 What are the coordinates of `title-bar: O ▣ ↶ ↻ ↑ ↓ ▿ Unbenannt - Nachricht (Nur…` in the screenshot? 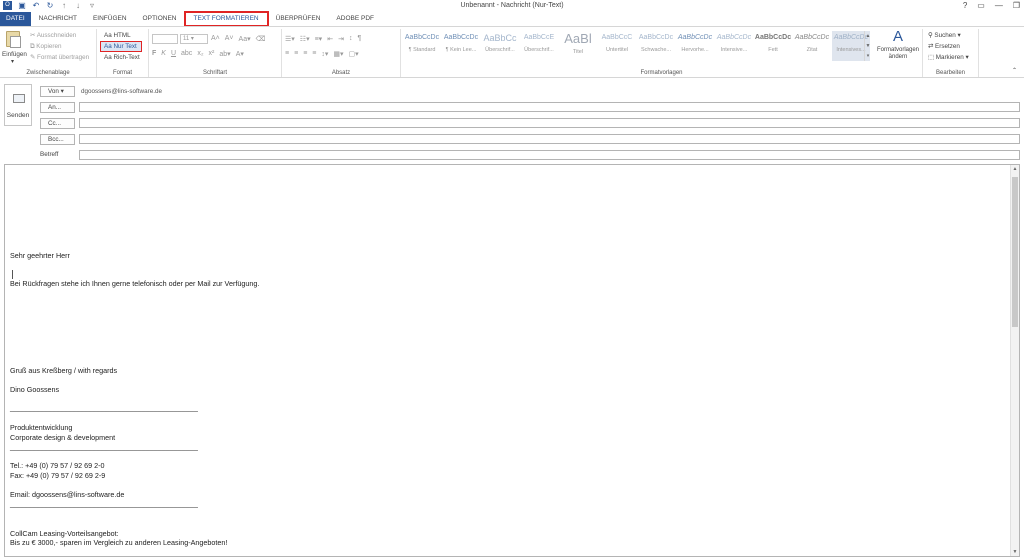 It's located at (512, 6).